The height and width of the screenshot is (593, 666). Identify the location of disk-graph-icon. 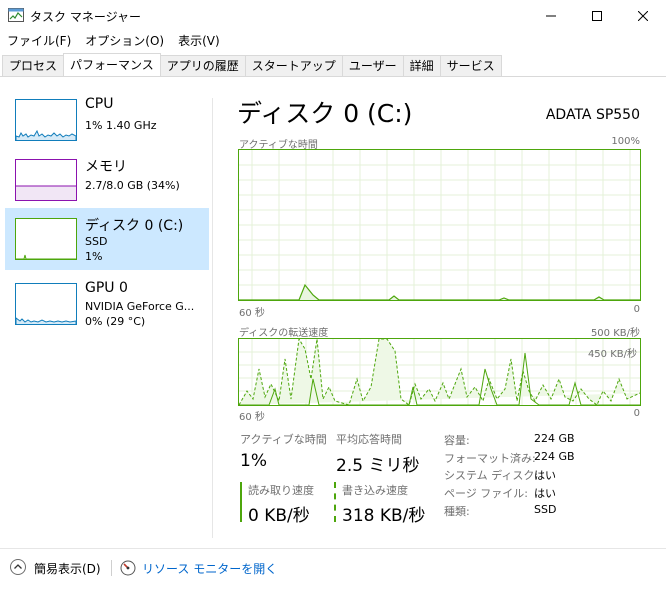
(46, 239).